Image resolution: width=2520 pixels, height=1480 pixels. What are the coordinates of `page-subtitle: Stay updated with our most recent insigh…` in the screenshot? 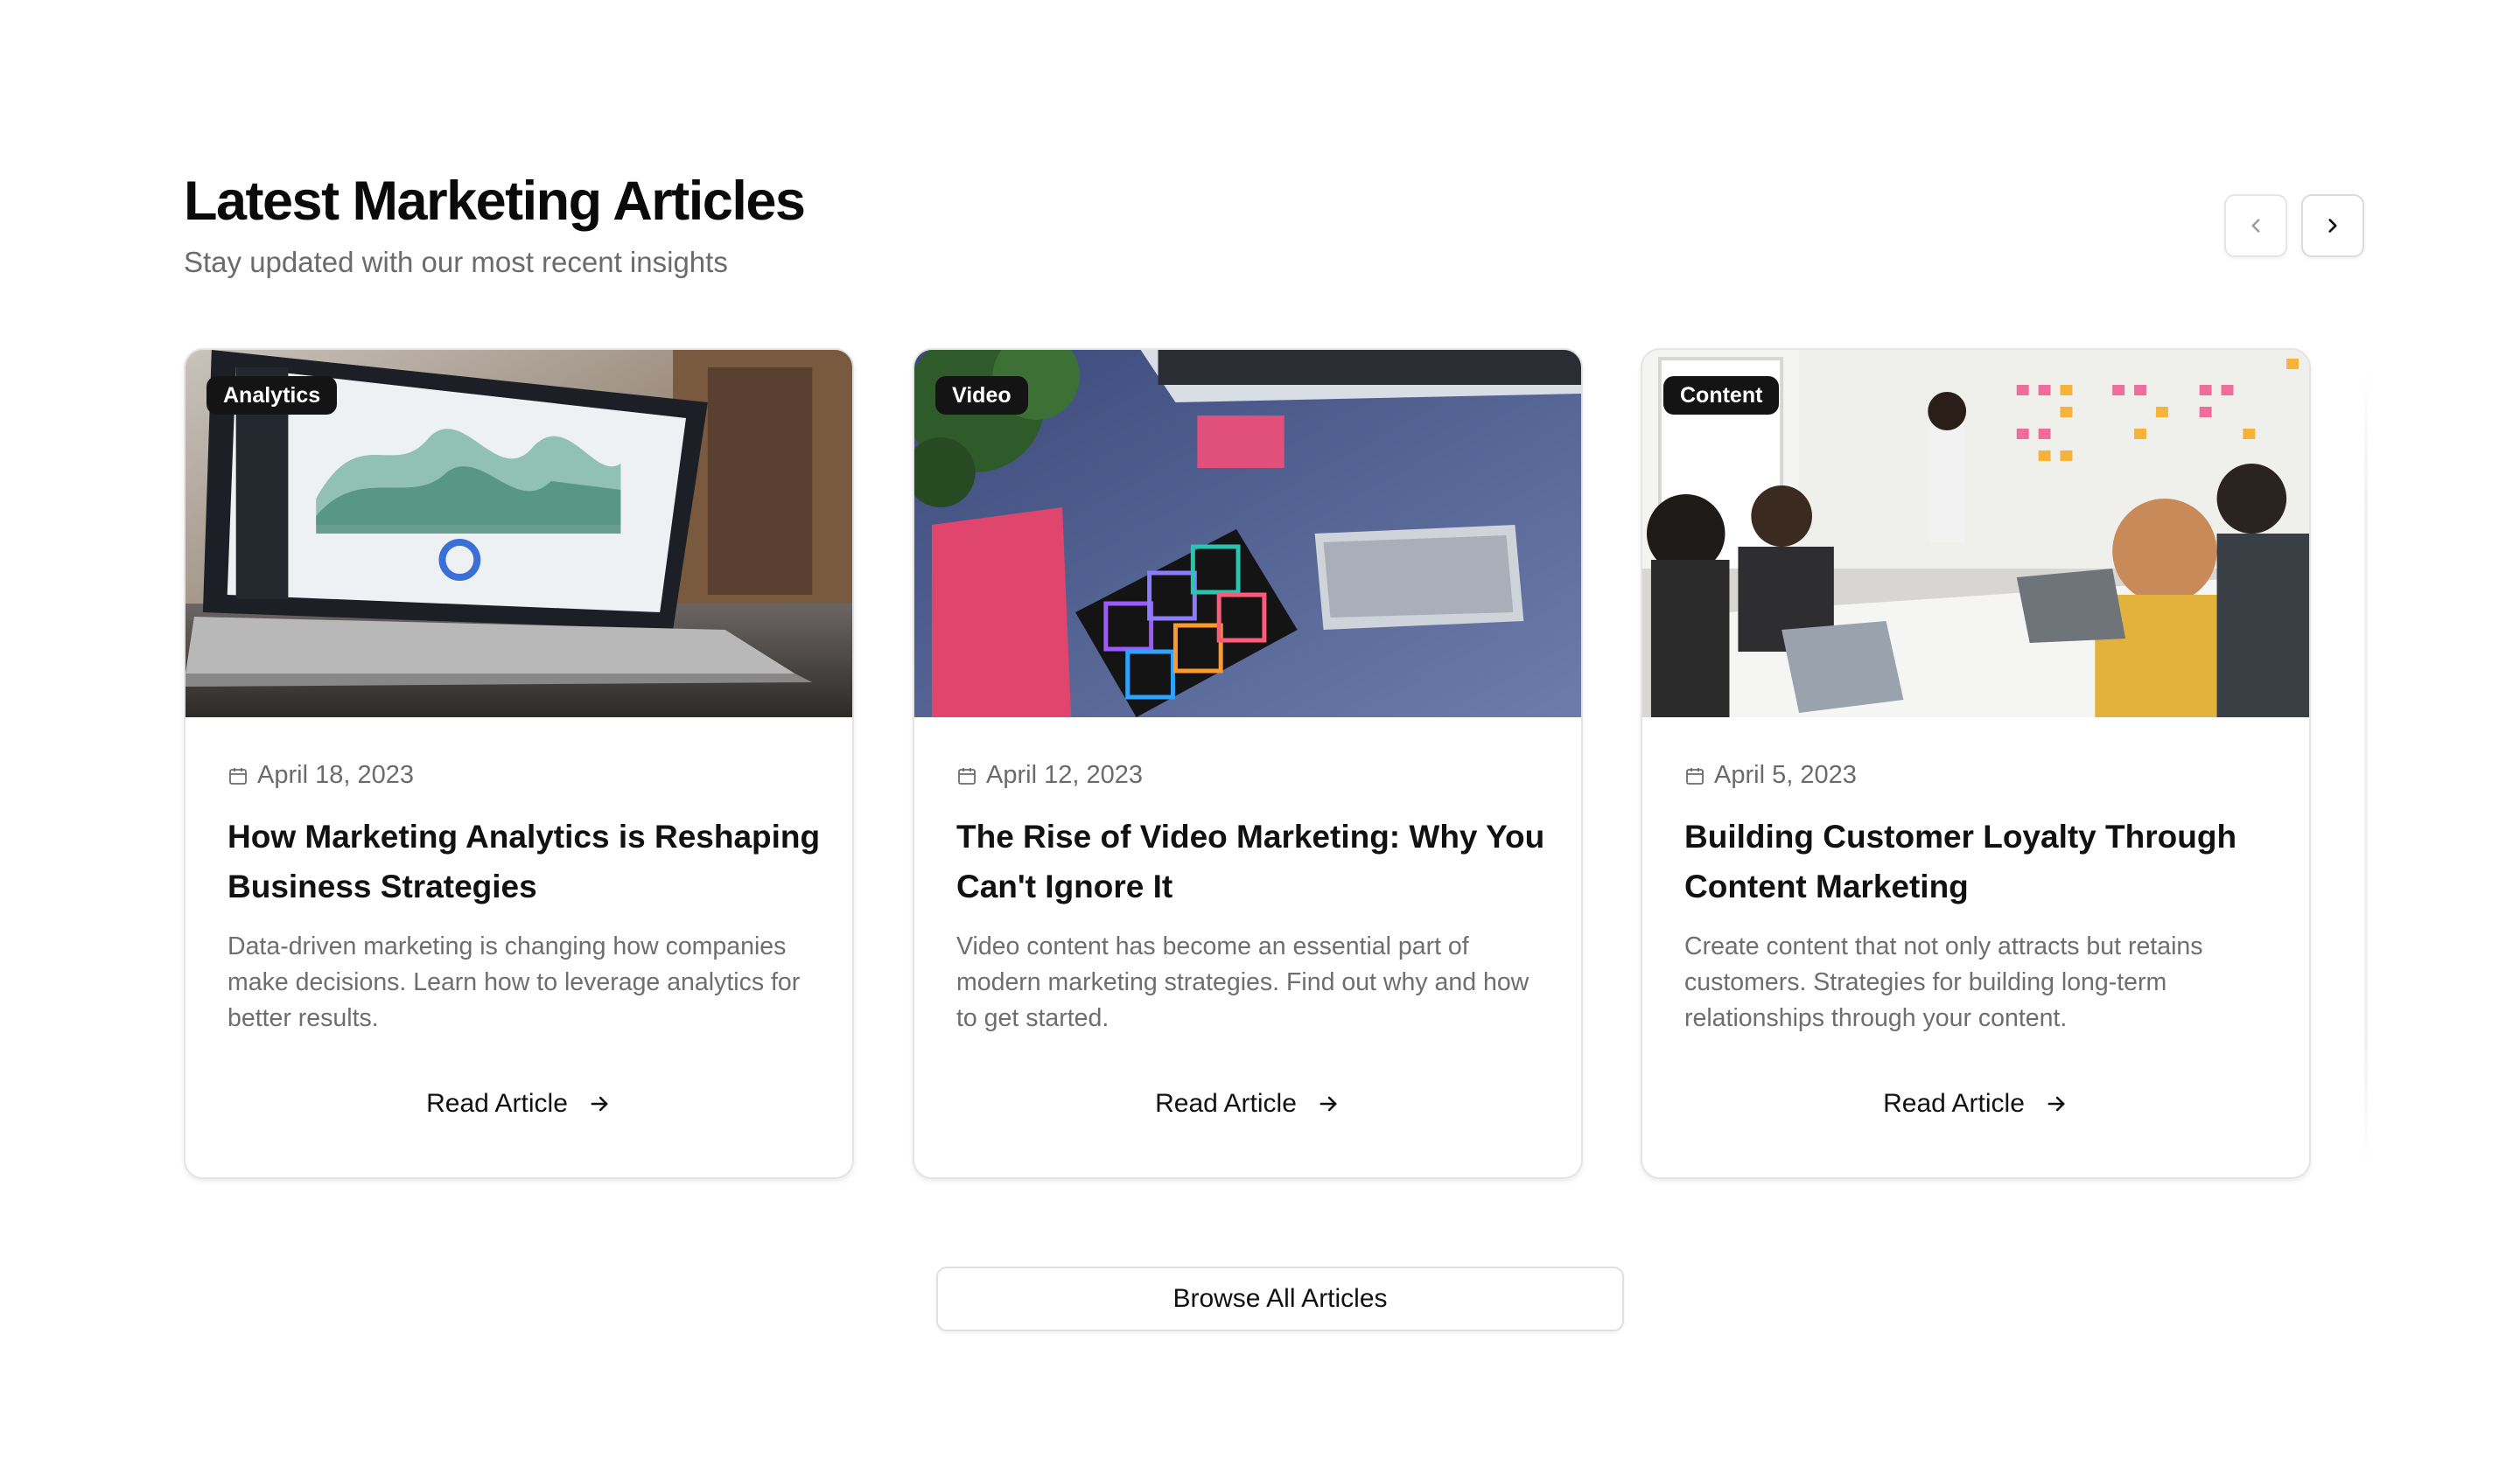 It's located at (456, 262).